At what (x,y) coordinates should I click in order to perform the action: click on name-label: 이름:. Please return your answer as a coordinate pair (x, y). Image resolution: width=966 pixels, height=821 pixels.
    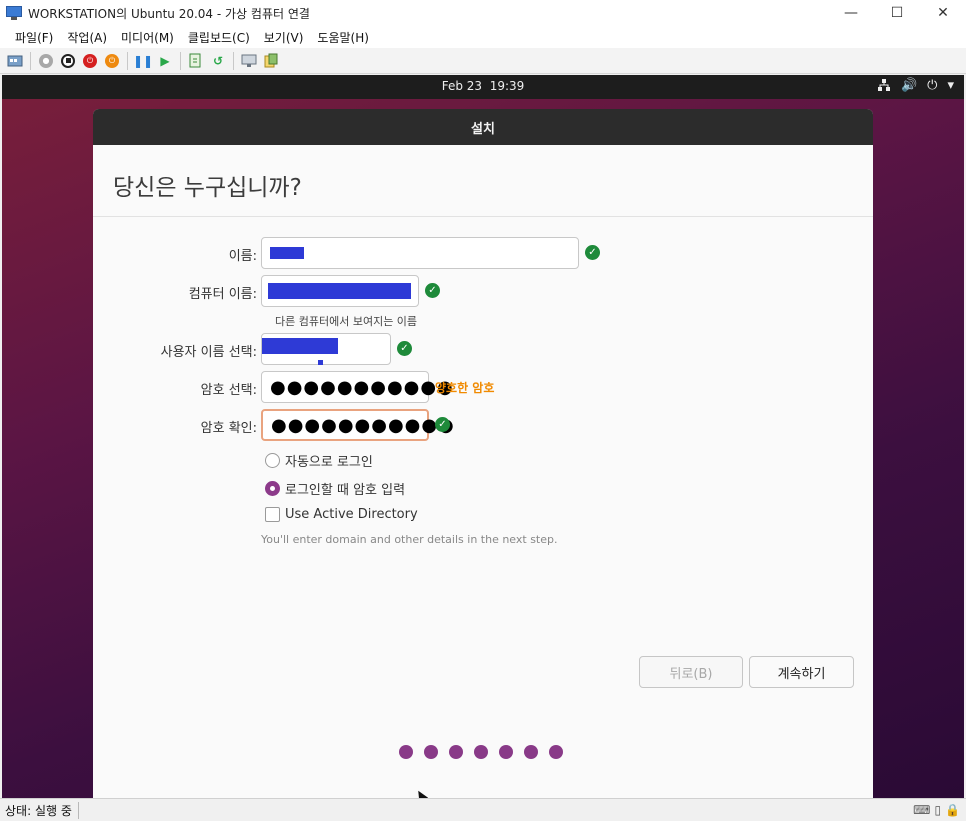
    Looking at the image, I should click on (242, 256).